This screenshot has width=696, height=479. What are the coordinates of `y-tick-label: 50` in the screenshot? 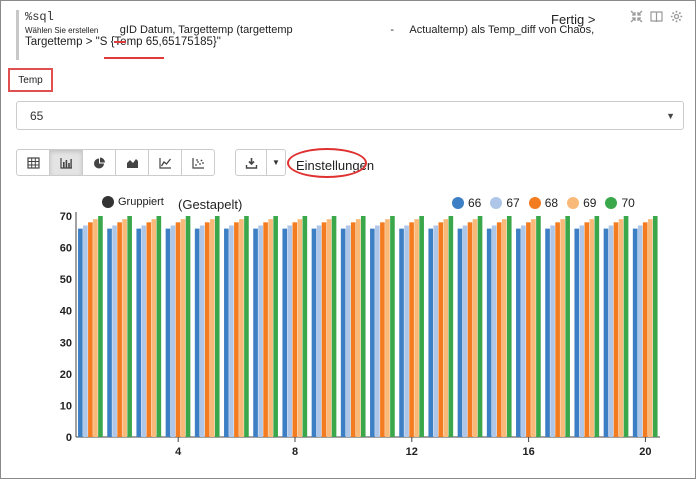 It's located at (66, 280).